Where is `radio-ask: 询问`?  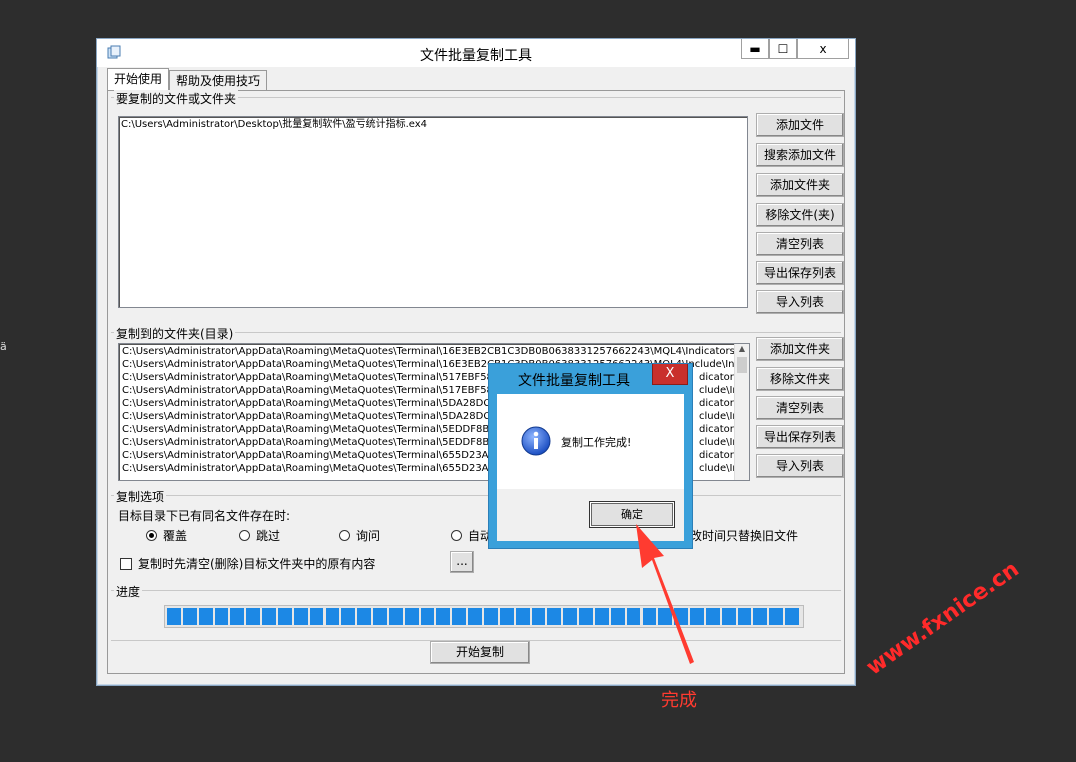 radio-ask: 询问 is located at coordinates (359, 535).